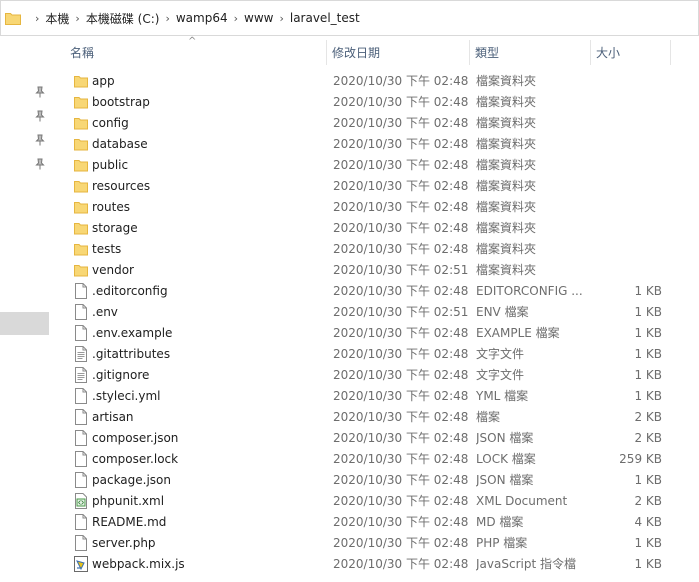  I want to click on file-row: app 2020/10/30 下午 02:48 檔案資料夾, so click(375, 81).